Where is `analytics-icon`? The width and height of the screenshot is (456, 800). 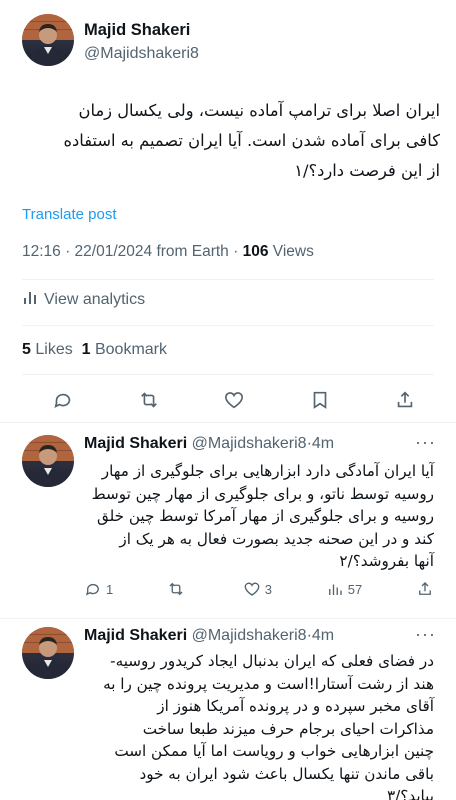 analytics-icon is located at coordinates (30, 299).